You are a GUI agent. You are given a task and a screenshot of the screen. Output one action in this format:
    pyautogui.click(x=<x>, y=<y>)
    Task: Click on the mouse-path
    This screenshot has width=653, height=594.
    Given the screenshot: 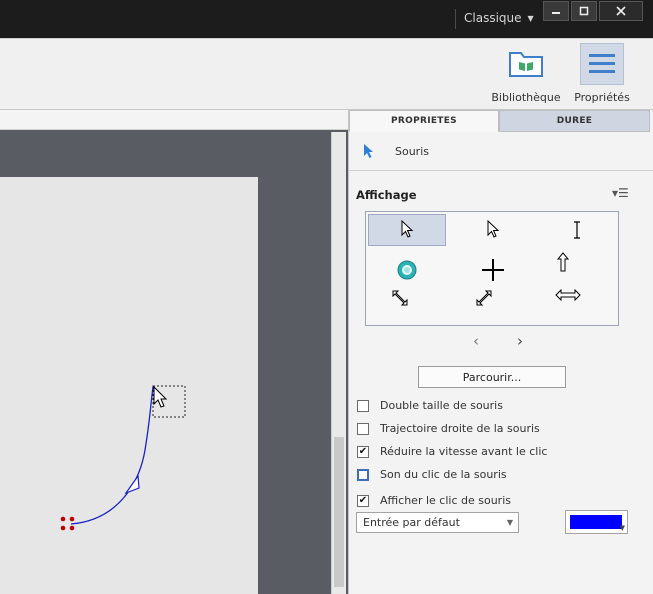 What is the action you would take?
    pyautogui.click(x=112, y=455)
    